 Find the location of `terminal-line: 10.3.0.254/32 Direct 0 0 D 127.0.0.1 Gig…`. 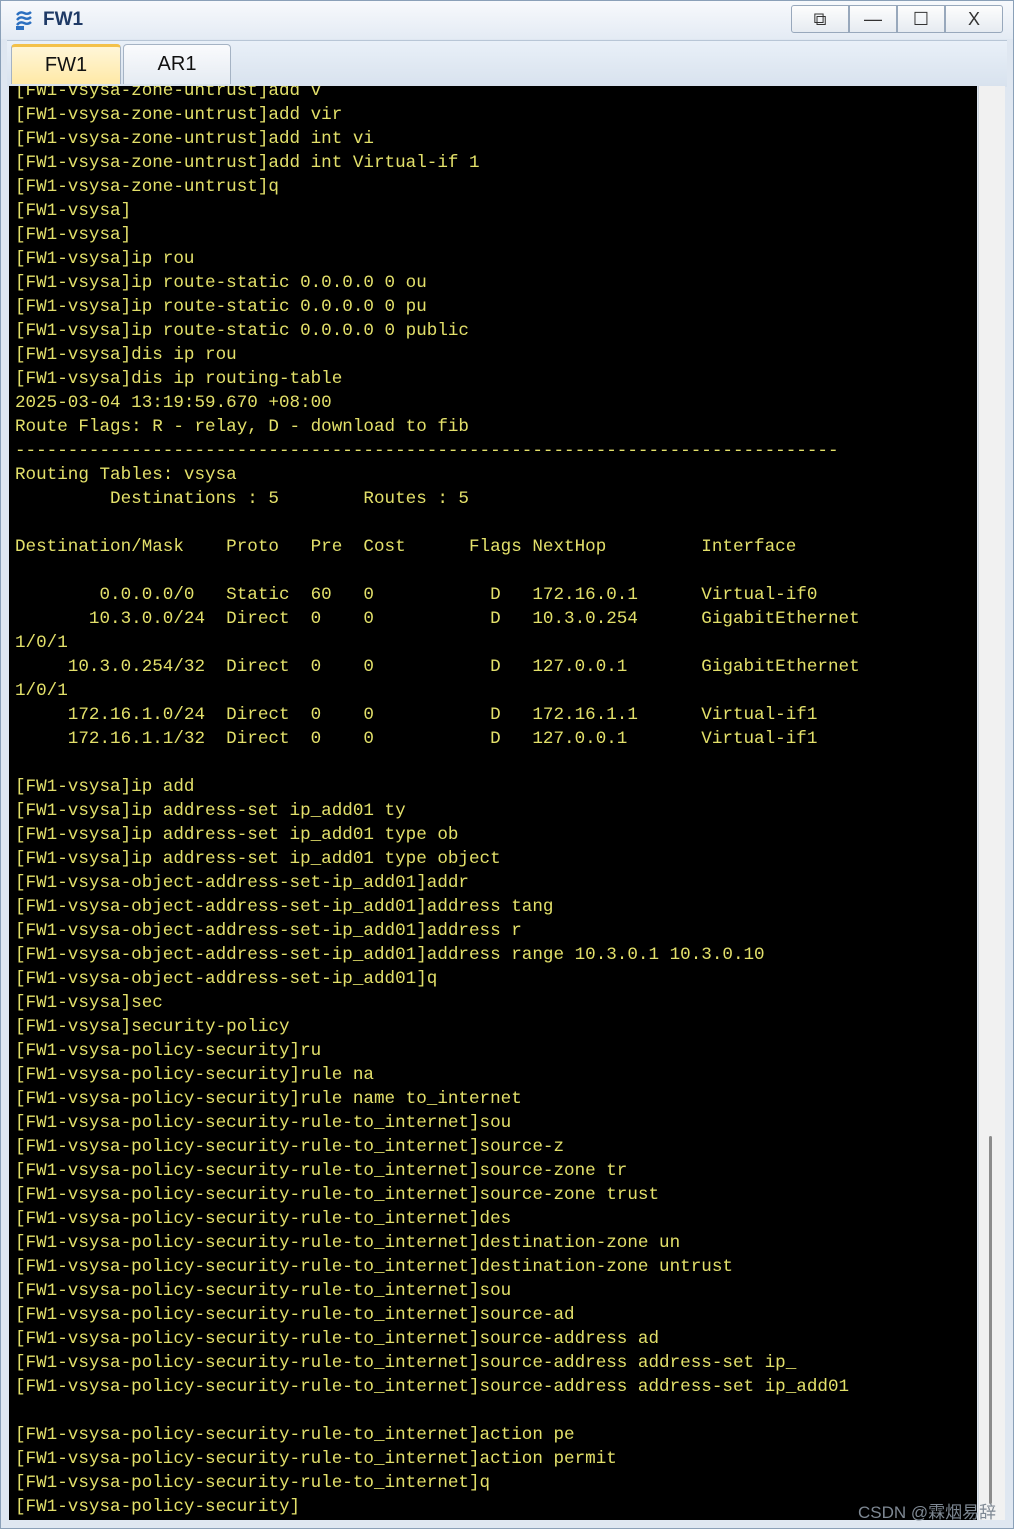

terminal-line: 10.3.0.254/32 Direct 0 0 D 127.0.0.1 Gig… is located at coordinates (437, 667).